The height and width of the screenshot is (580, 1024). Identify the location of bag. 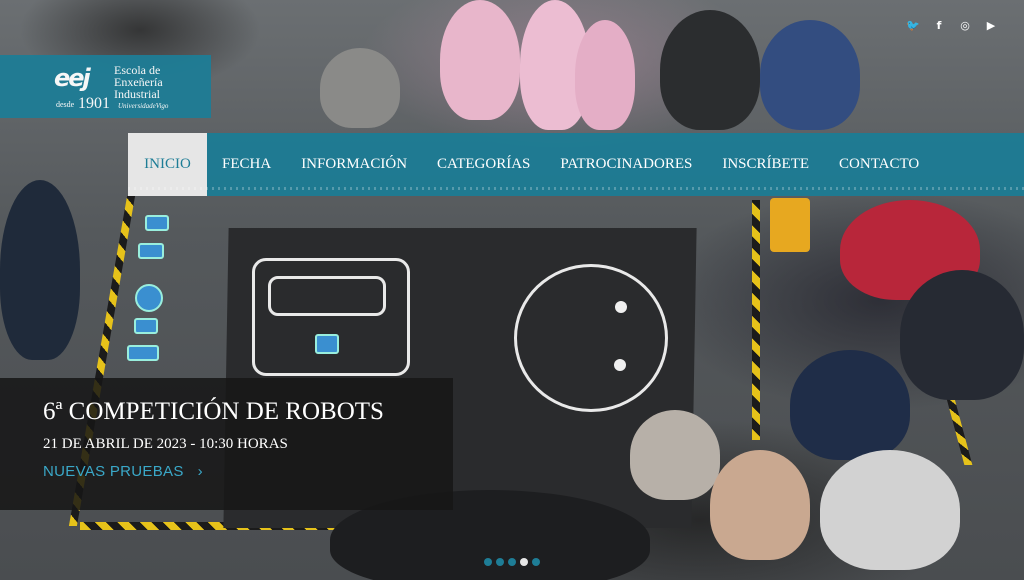
(790, 225).